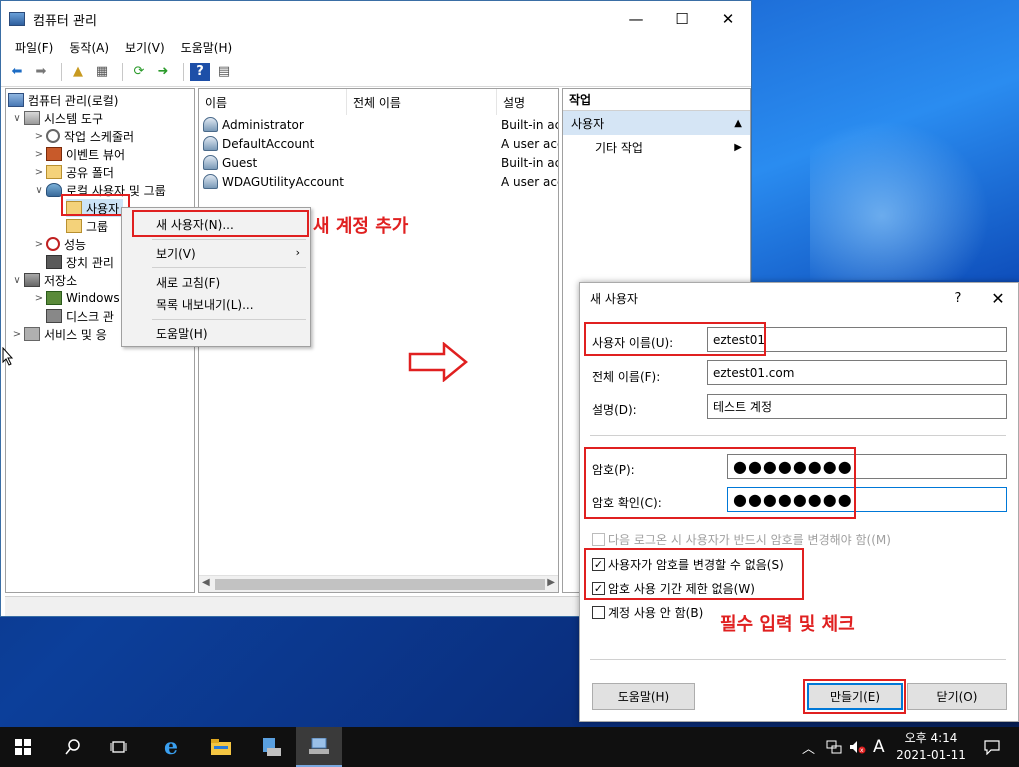 The width and height of the screenshot is (1019, 767). What do you see at coordinates (200, 71) in the screenshot?
I see `help-icon: ?` at bounding box center [200, 71].